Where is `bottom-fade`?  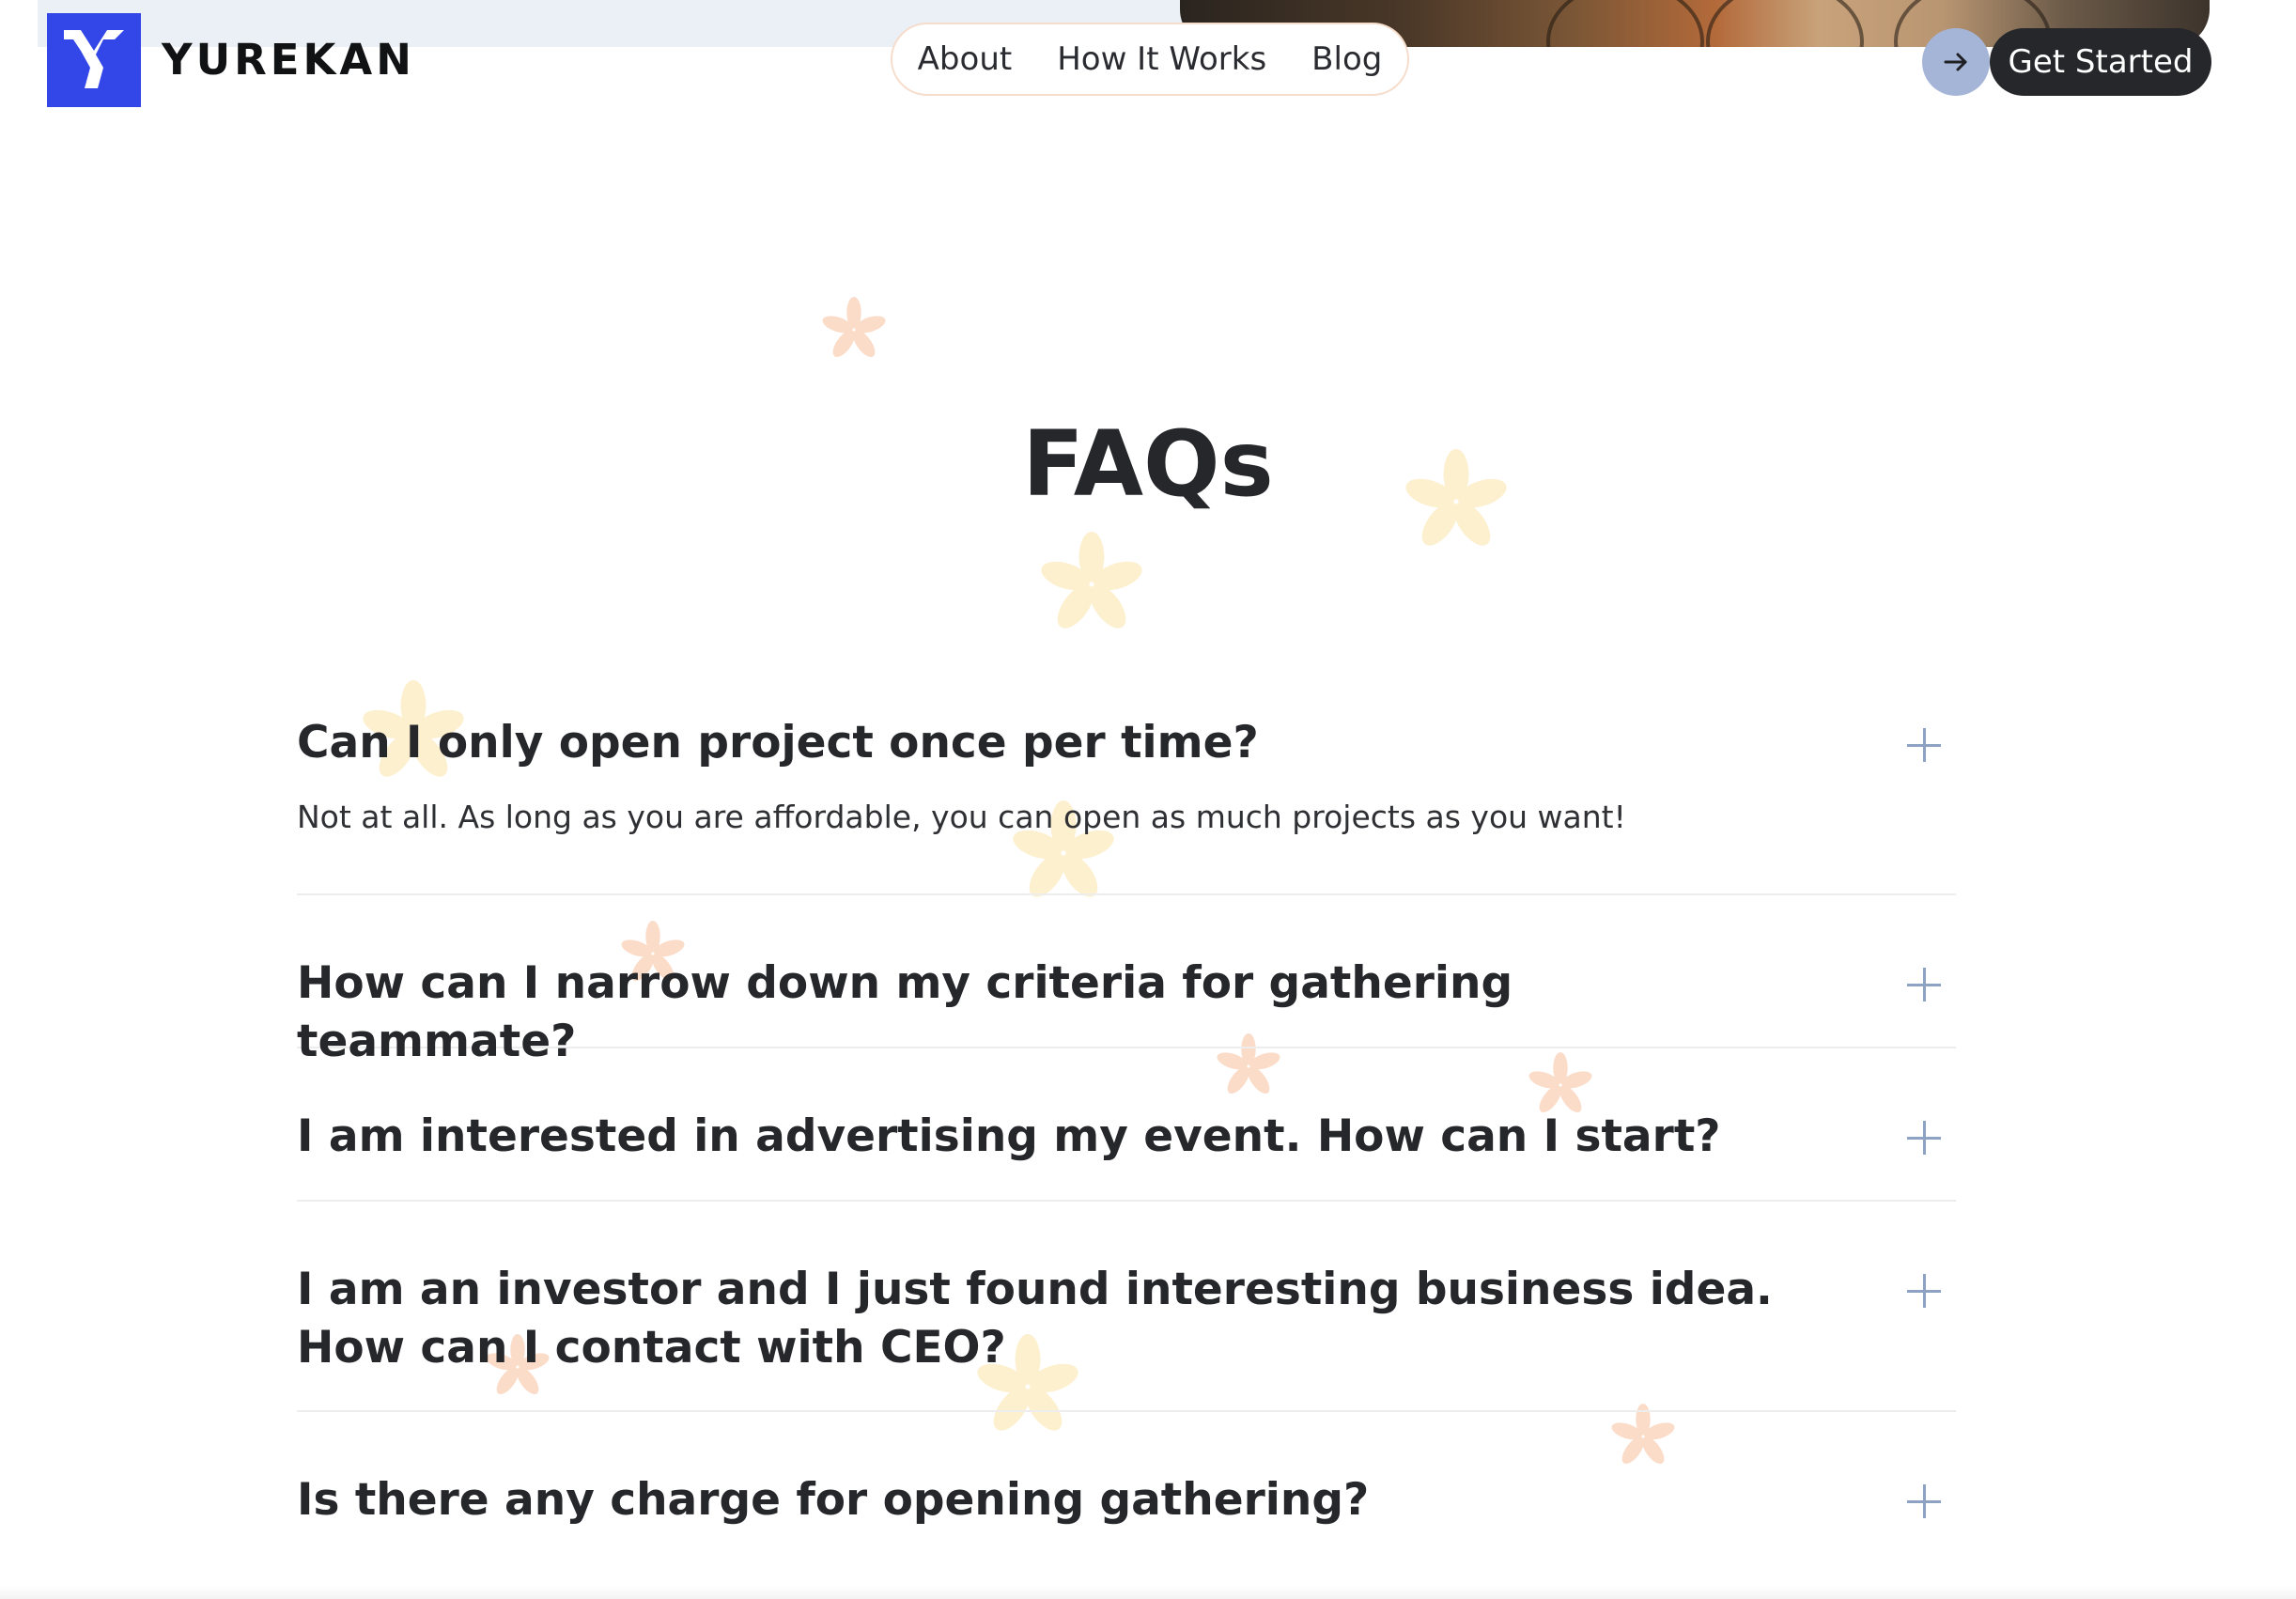 bottom-fade is located at coordinates (1148, 1592).